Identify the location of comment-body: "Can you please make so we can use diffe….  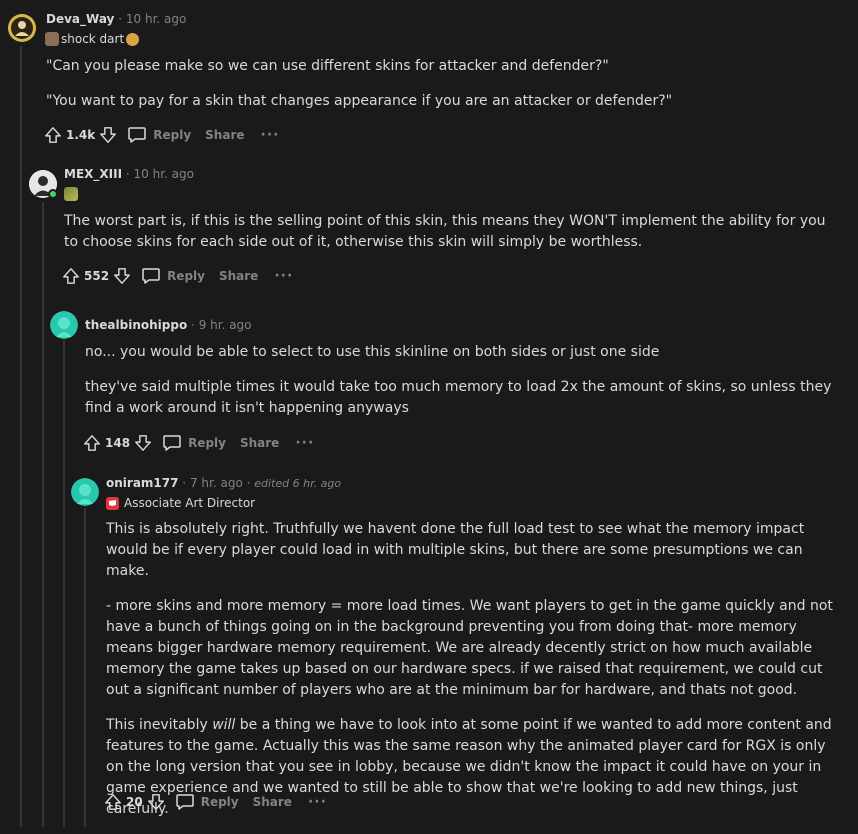
(441, 91).